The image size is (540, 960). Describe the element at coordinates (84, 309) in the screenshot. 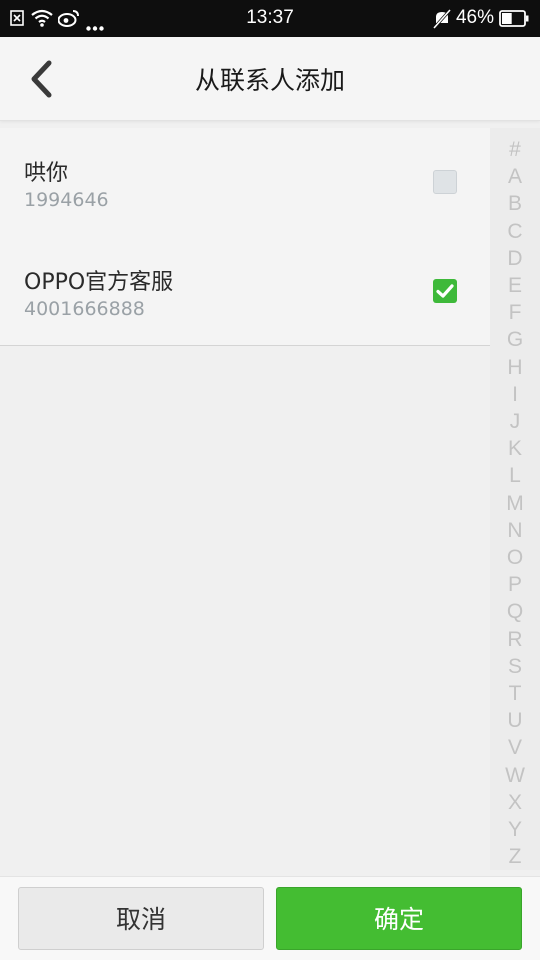

I see `contact-phone: 4001666888` at that location.